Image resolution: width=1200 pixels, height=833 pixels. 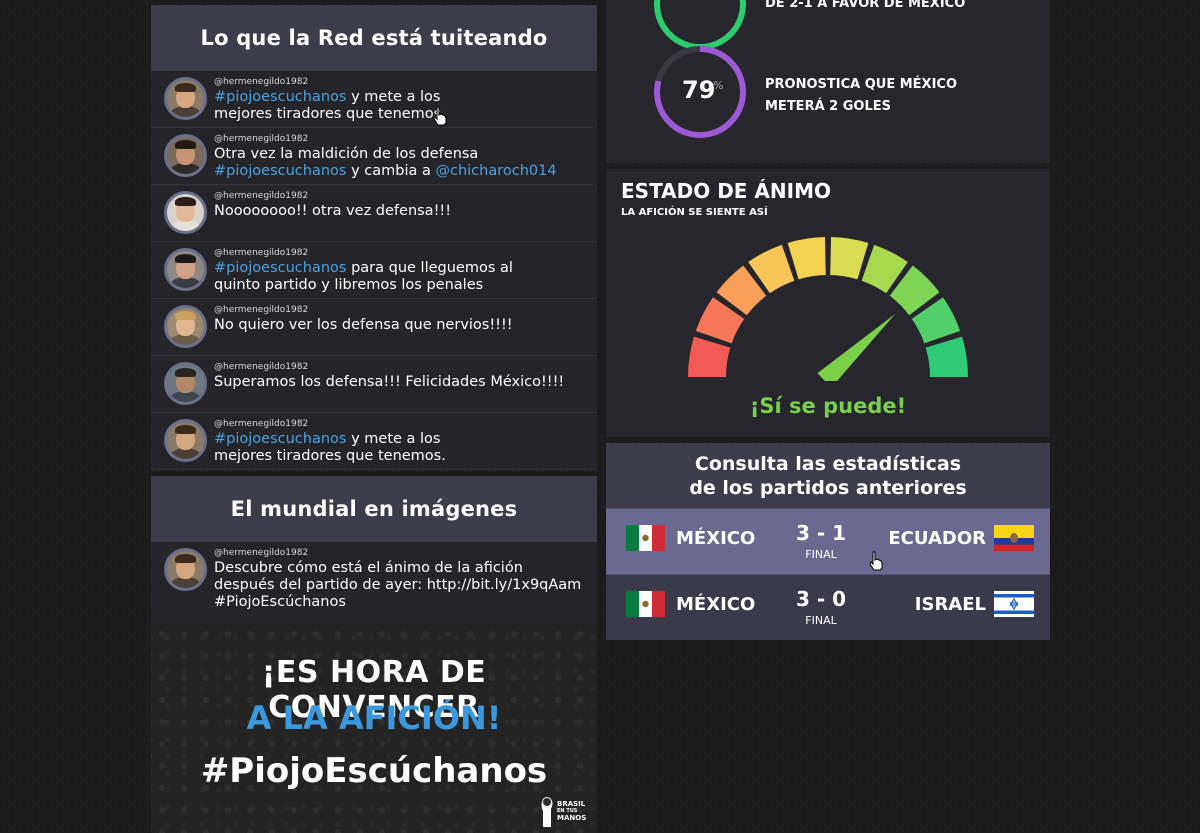 What do you see at coordinates (495, 171) in the screenshot?
I see `mention-link: @chicharoch014` at bounding box center [495, 171].